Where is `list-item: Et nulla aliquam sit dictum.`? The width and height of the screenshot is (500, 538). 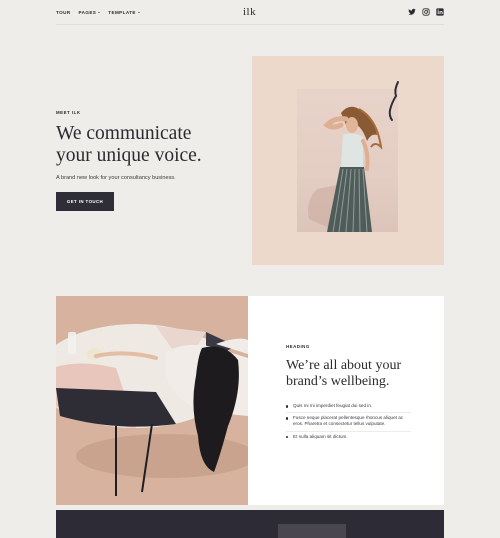 list-item: Et nulla aliquam sit dictum. is located at coordinates (348, 437).